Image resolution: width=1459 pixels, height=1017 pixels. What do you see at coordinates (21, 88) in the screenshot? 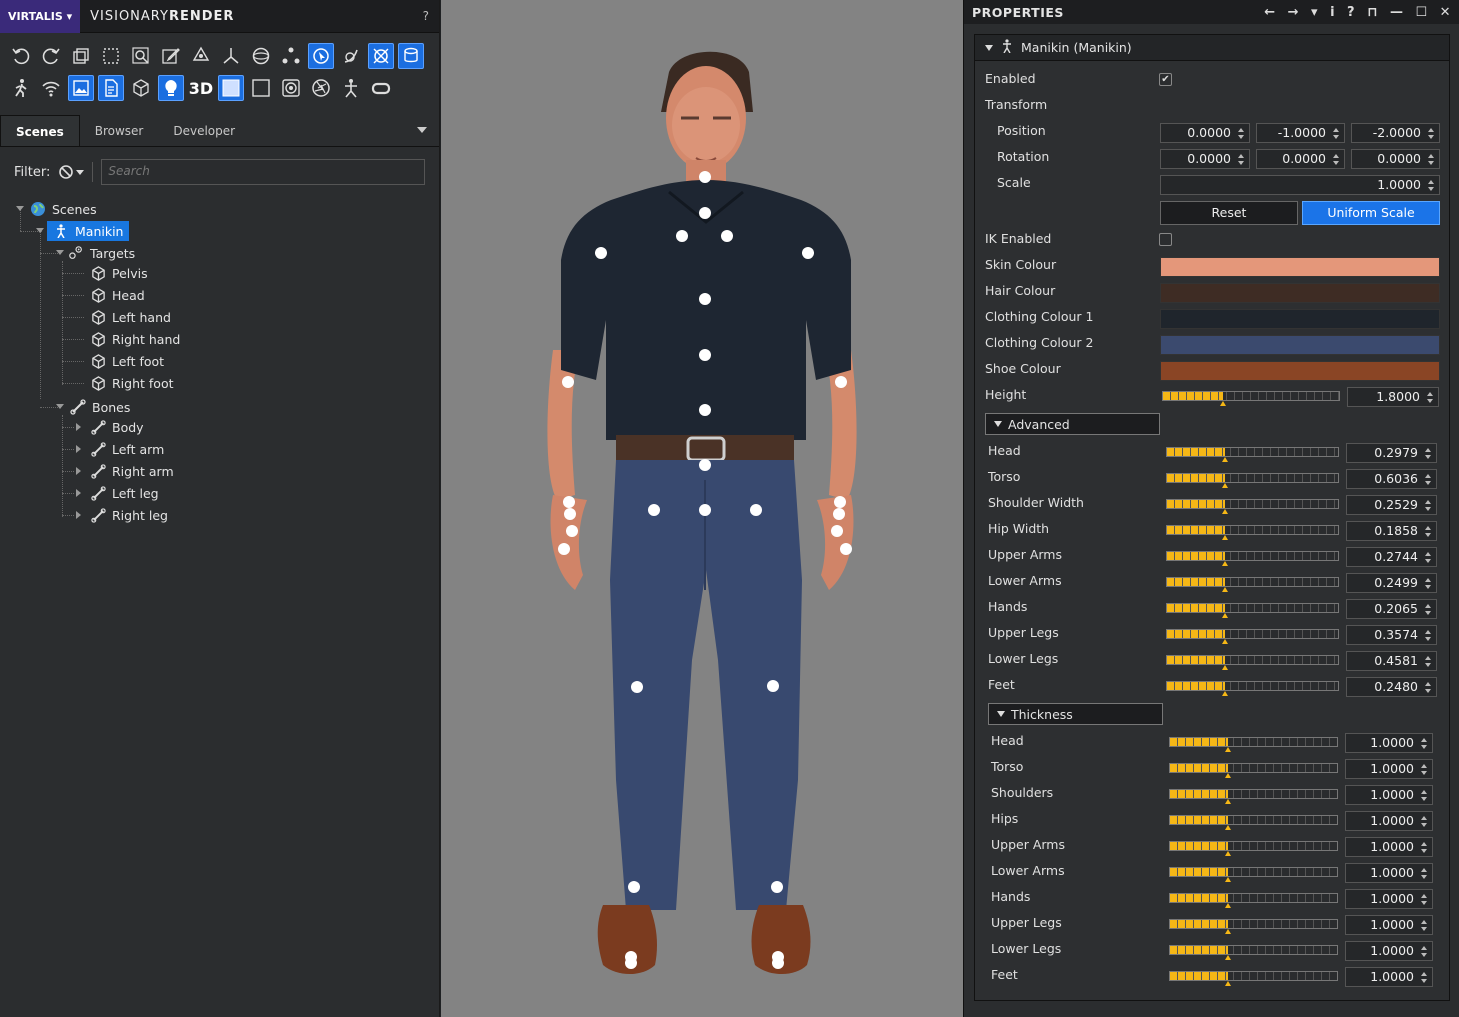
I see `walk-icon` at bounding box center [21, 88].